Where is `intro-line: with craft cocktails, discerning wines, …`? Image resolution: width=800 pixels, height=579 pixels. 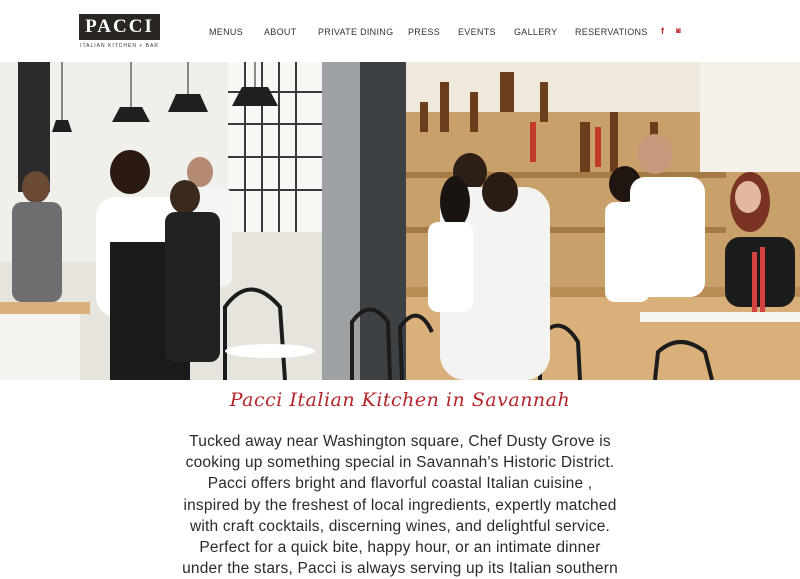
intro-line: with craft cocktails, discerning wines, … is located at coordinates (400, 526).